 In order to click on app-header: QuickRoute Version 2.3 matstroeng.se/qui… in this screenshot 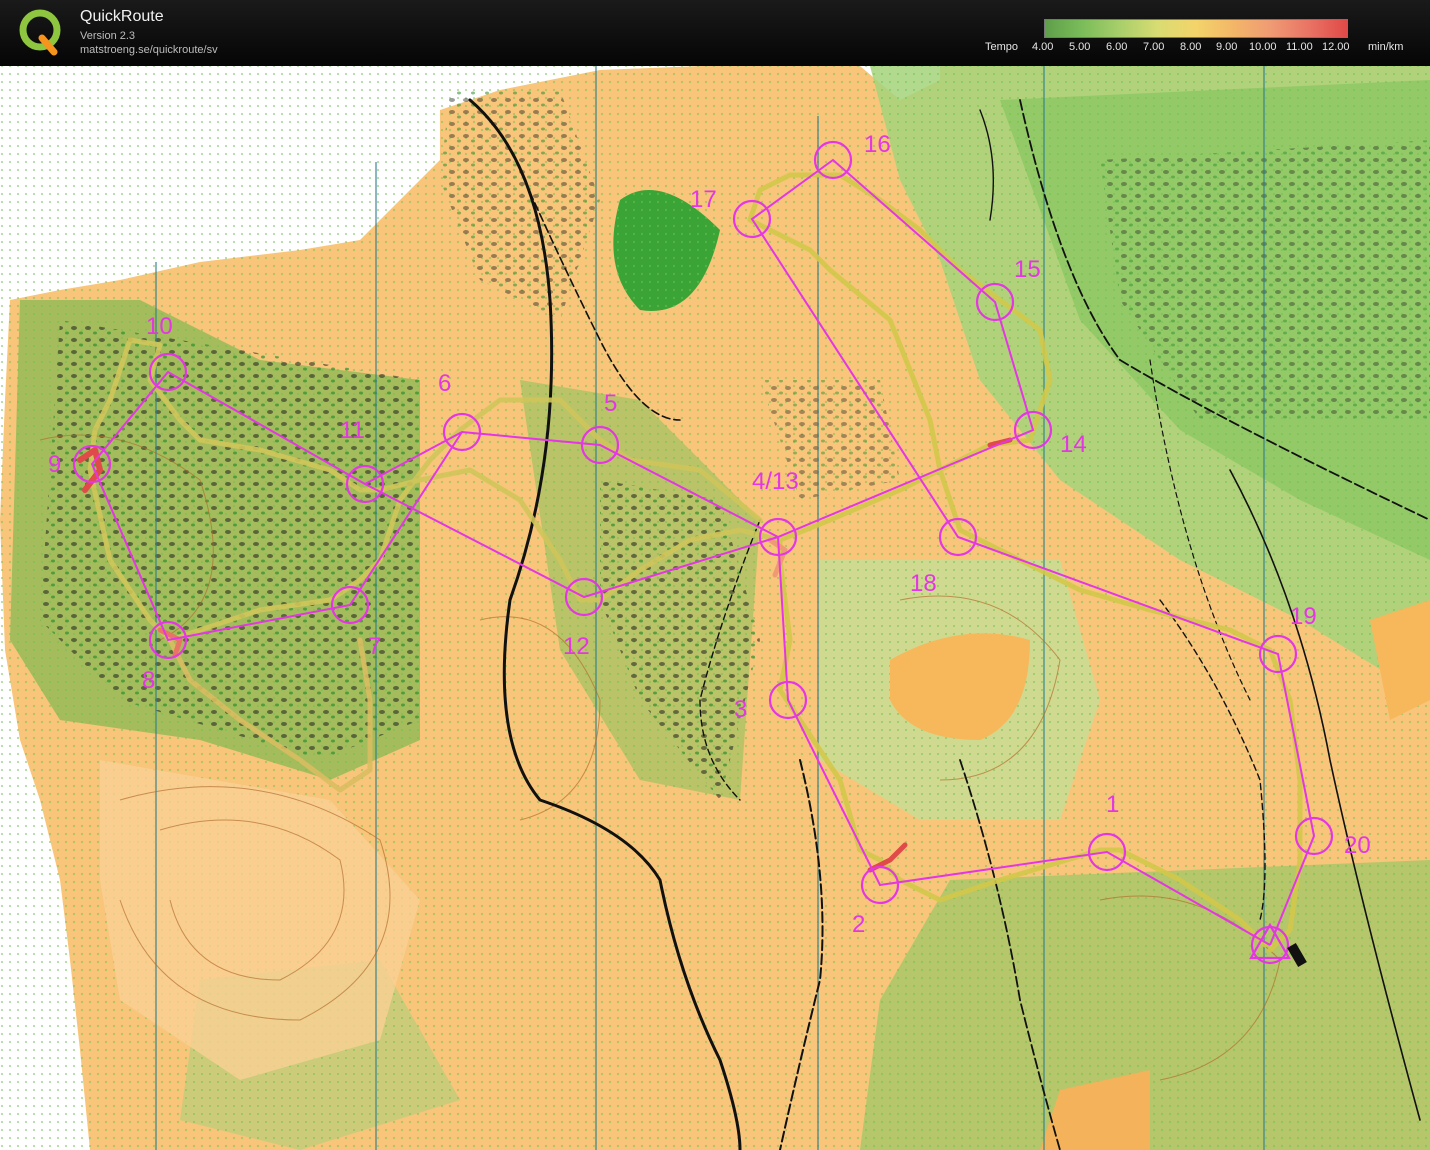, I will do `click(715, 33)`.